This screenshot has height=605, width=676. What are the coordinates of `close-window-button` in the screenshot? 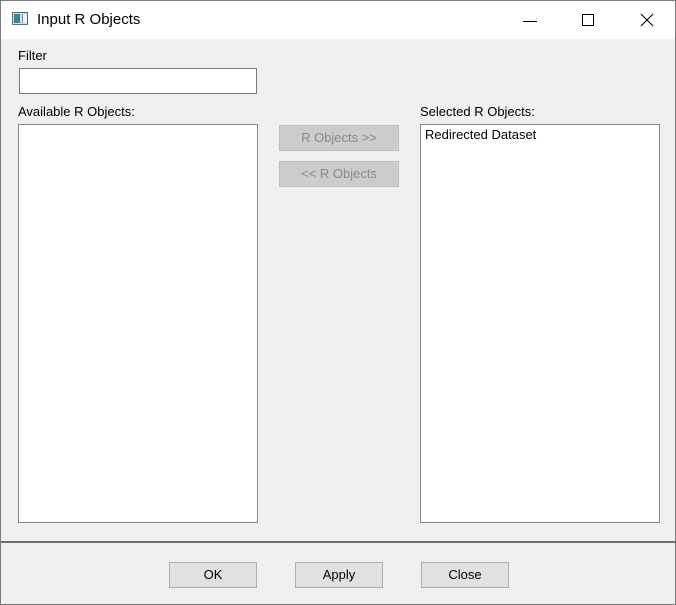 It's located at (646, 20).